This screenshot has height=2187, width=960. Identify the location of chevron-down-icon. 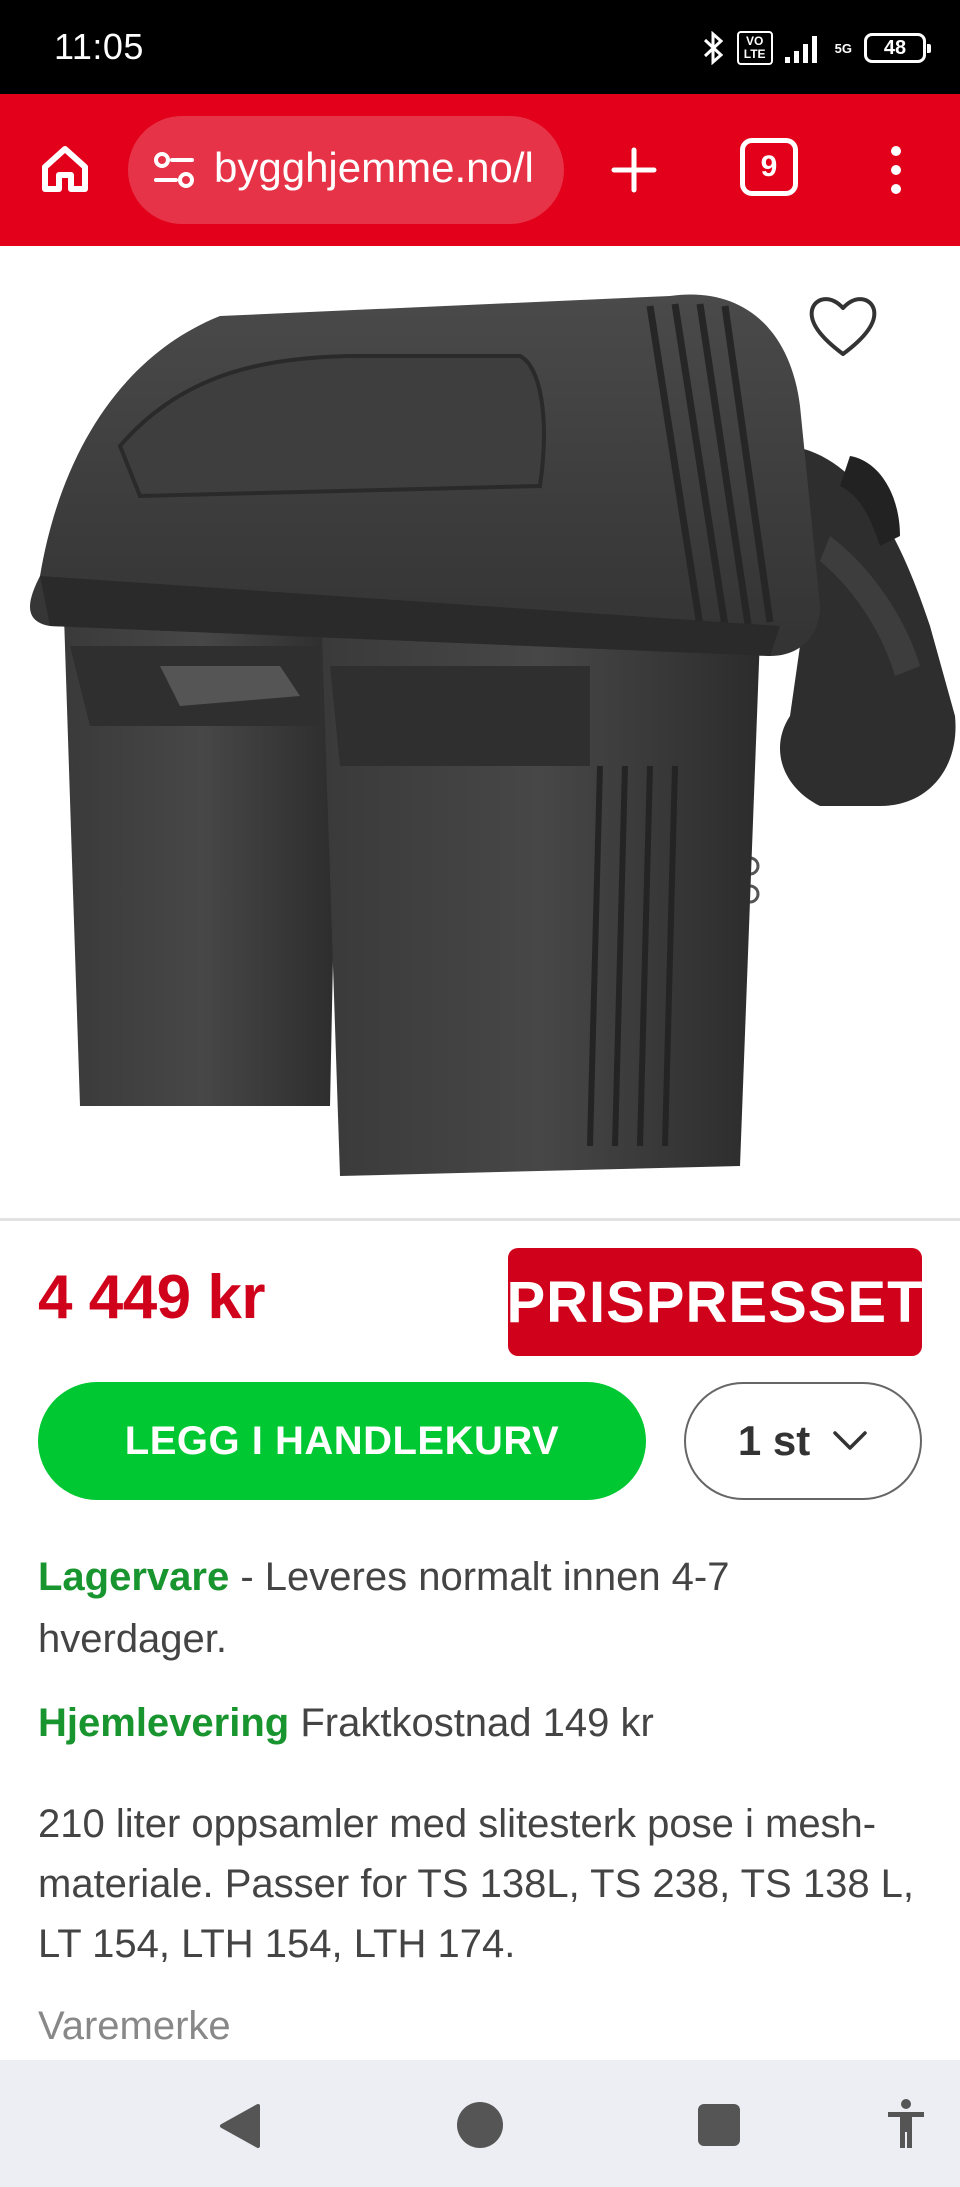
(850, 1440).